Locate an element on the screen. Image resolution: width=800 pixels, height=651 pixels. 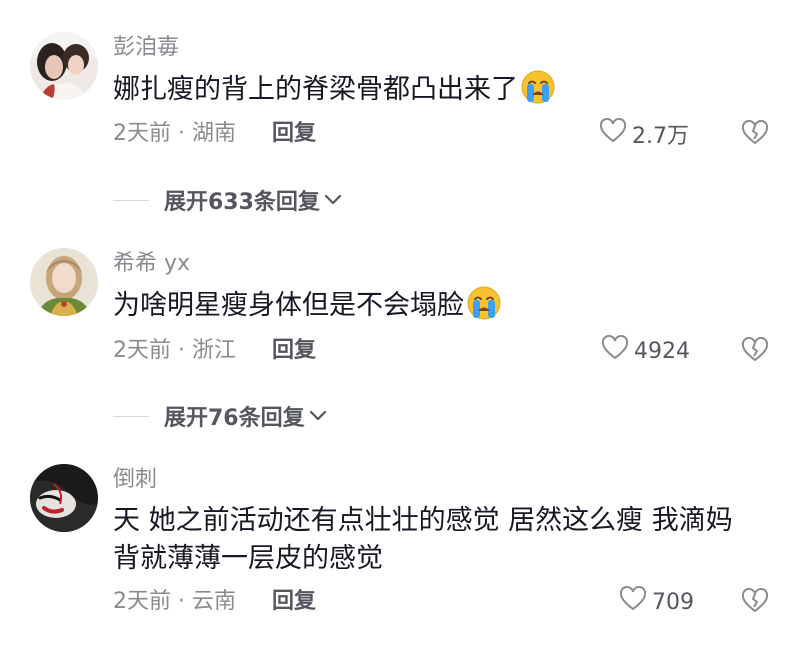
like-button: 709 is located at coordinates (656, 601).